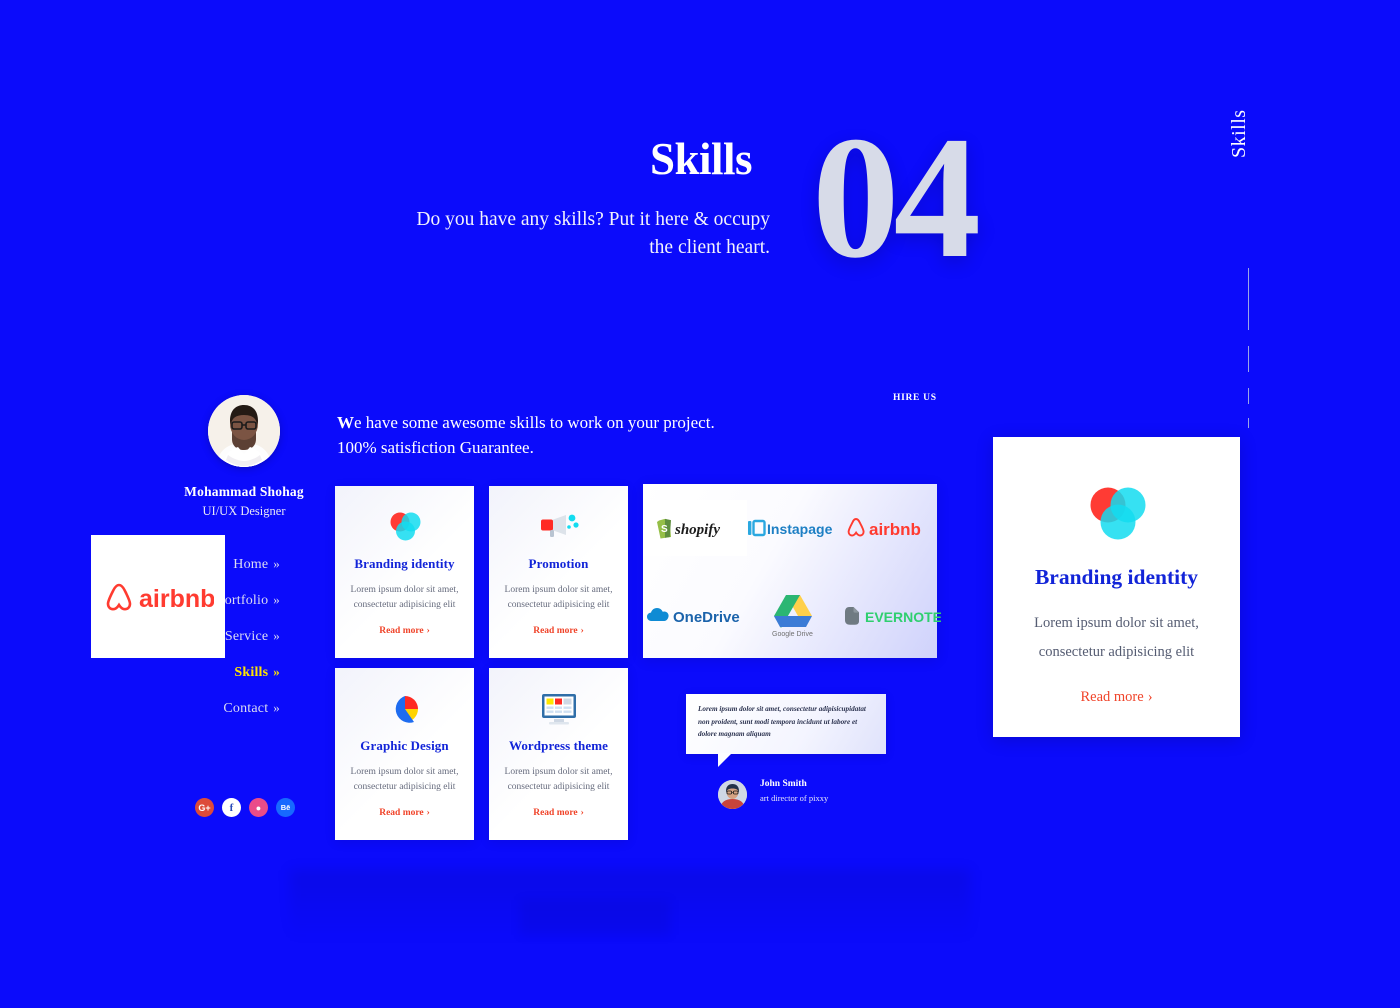  I want to click on card-title: Wordpress theme, so click(558, 745).